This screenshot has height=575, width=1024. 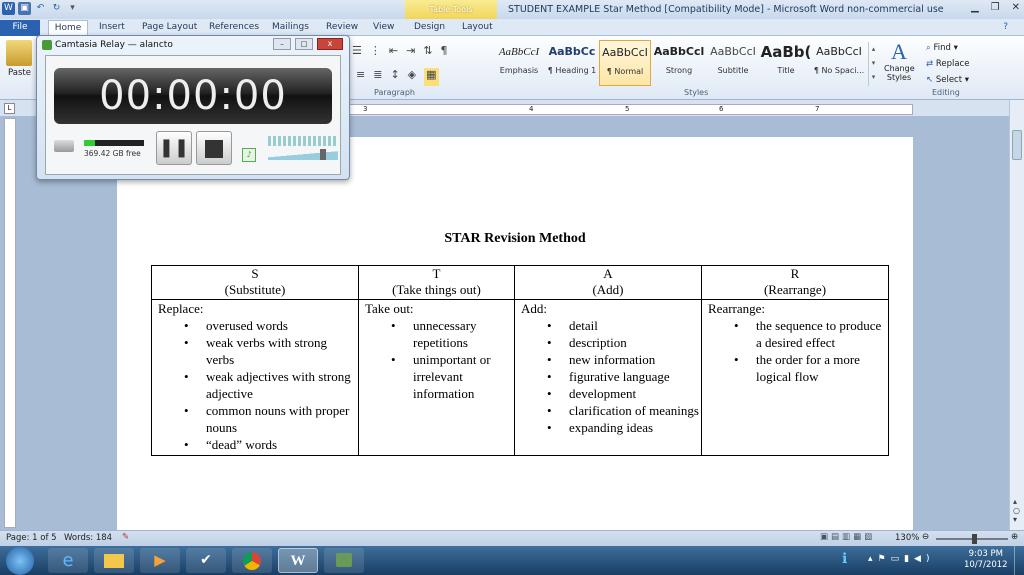 What do you see at coordinates (383, 28) in the screenshot?
I see `tab-view: View` at bounding box center [383, 28].